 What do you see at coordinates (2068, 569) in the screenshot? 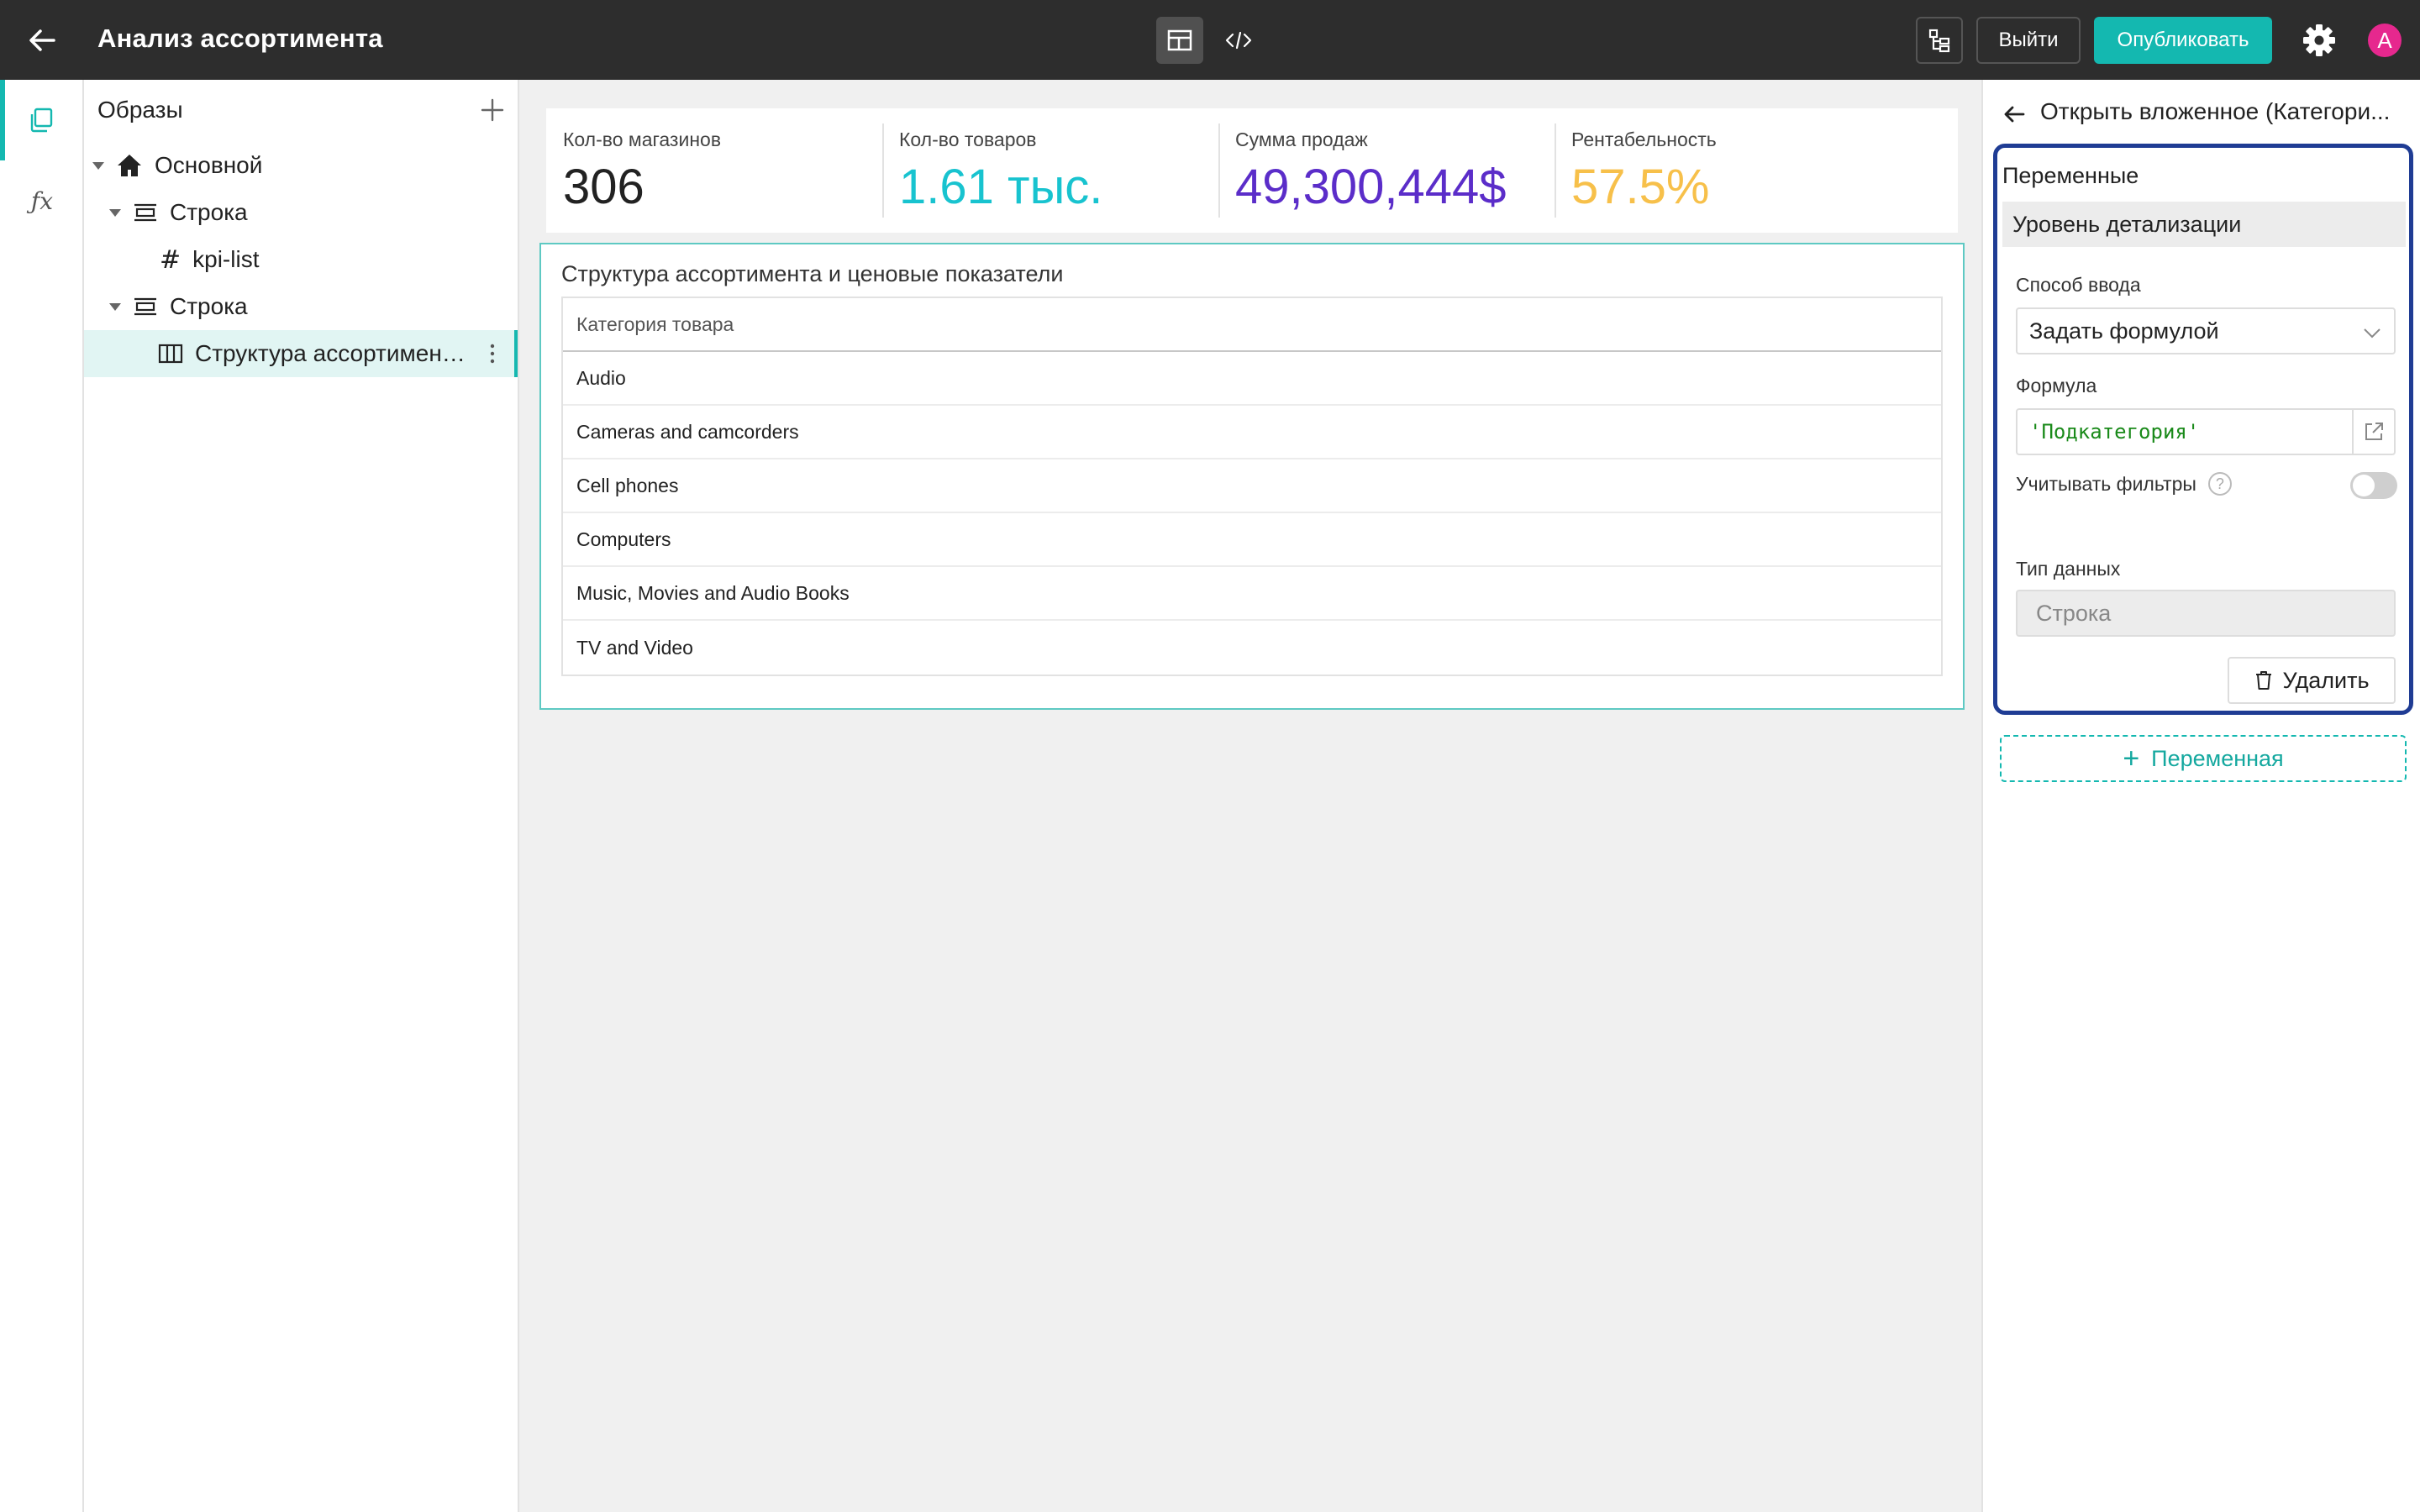
I see `data-type-label: Тип данных` at bounding box center [2068, 569].